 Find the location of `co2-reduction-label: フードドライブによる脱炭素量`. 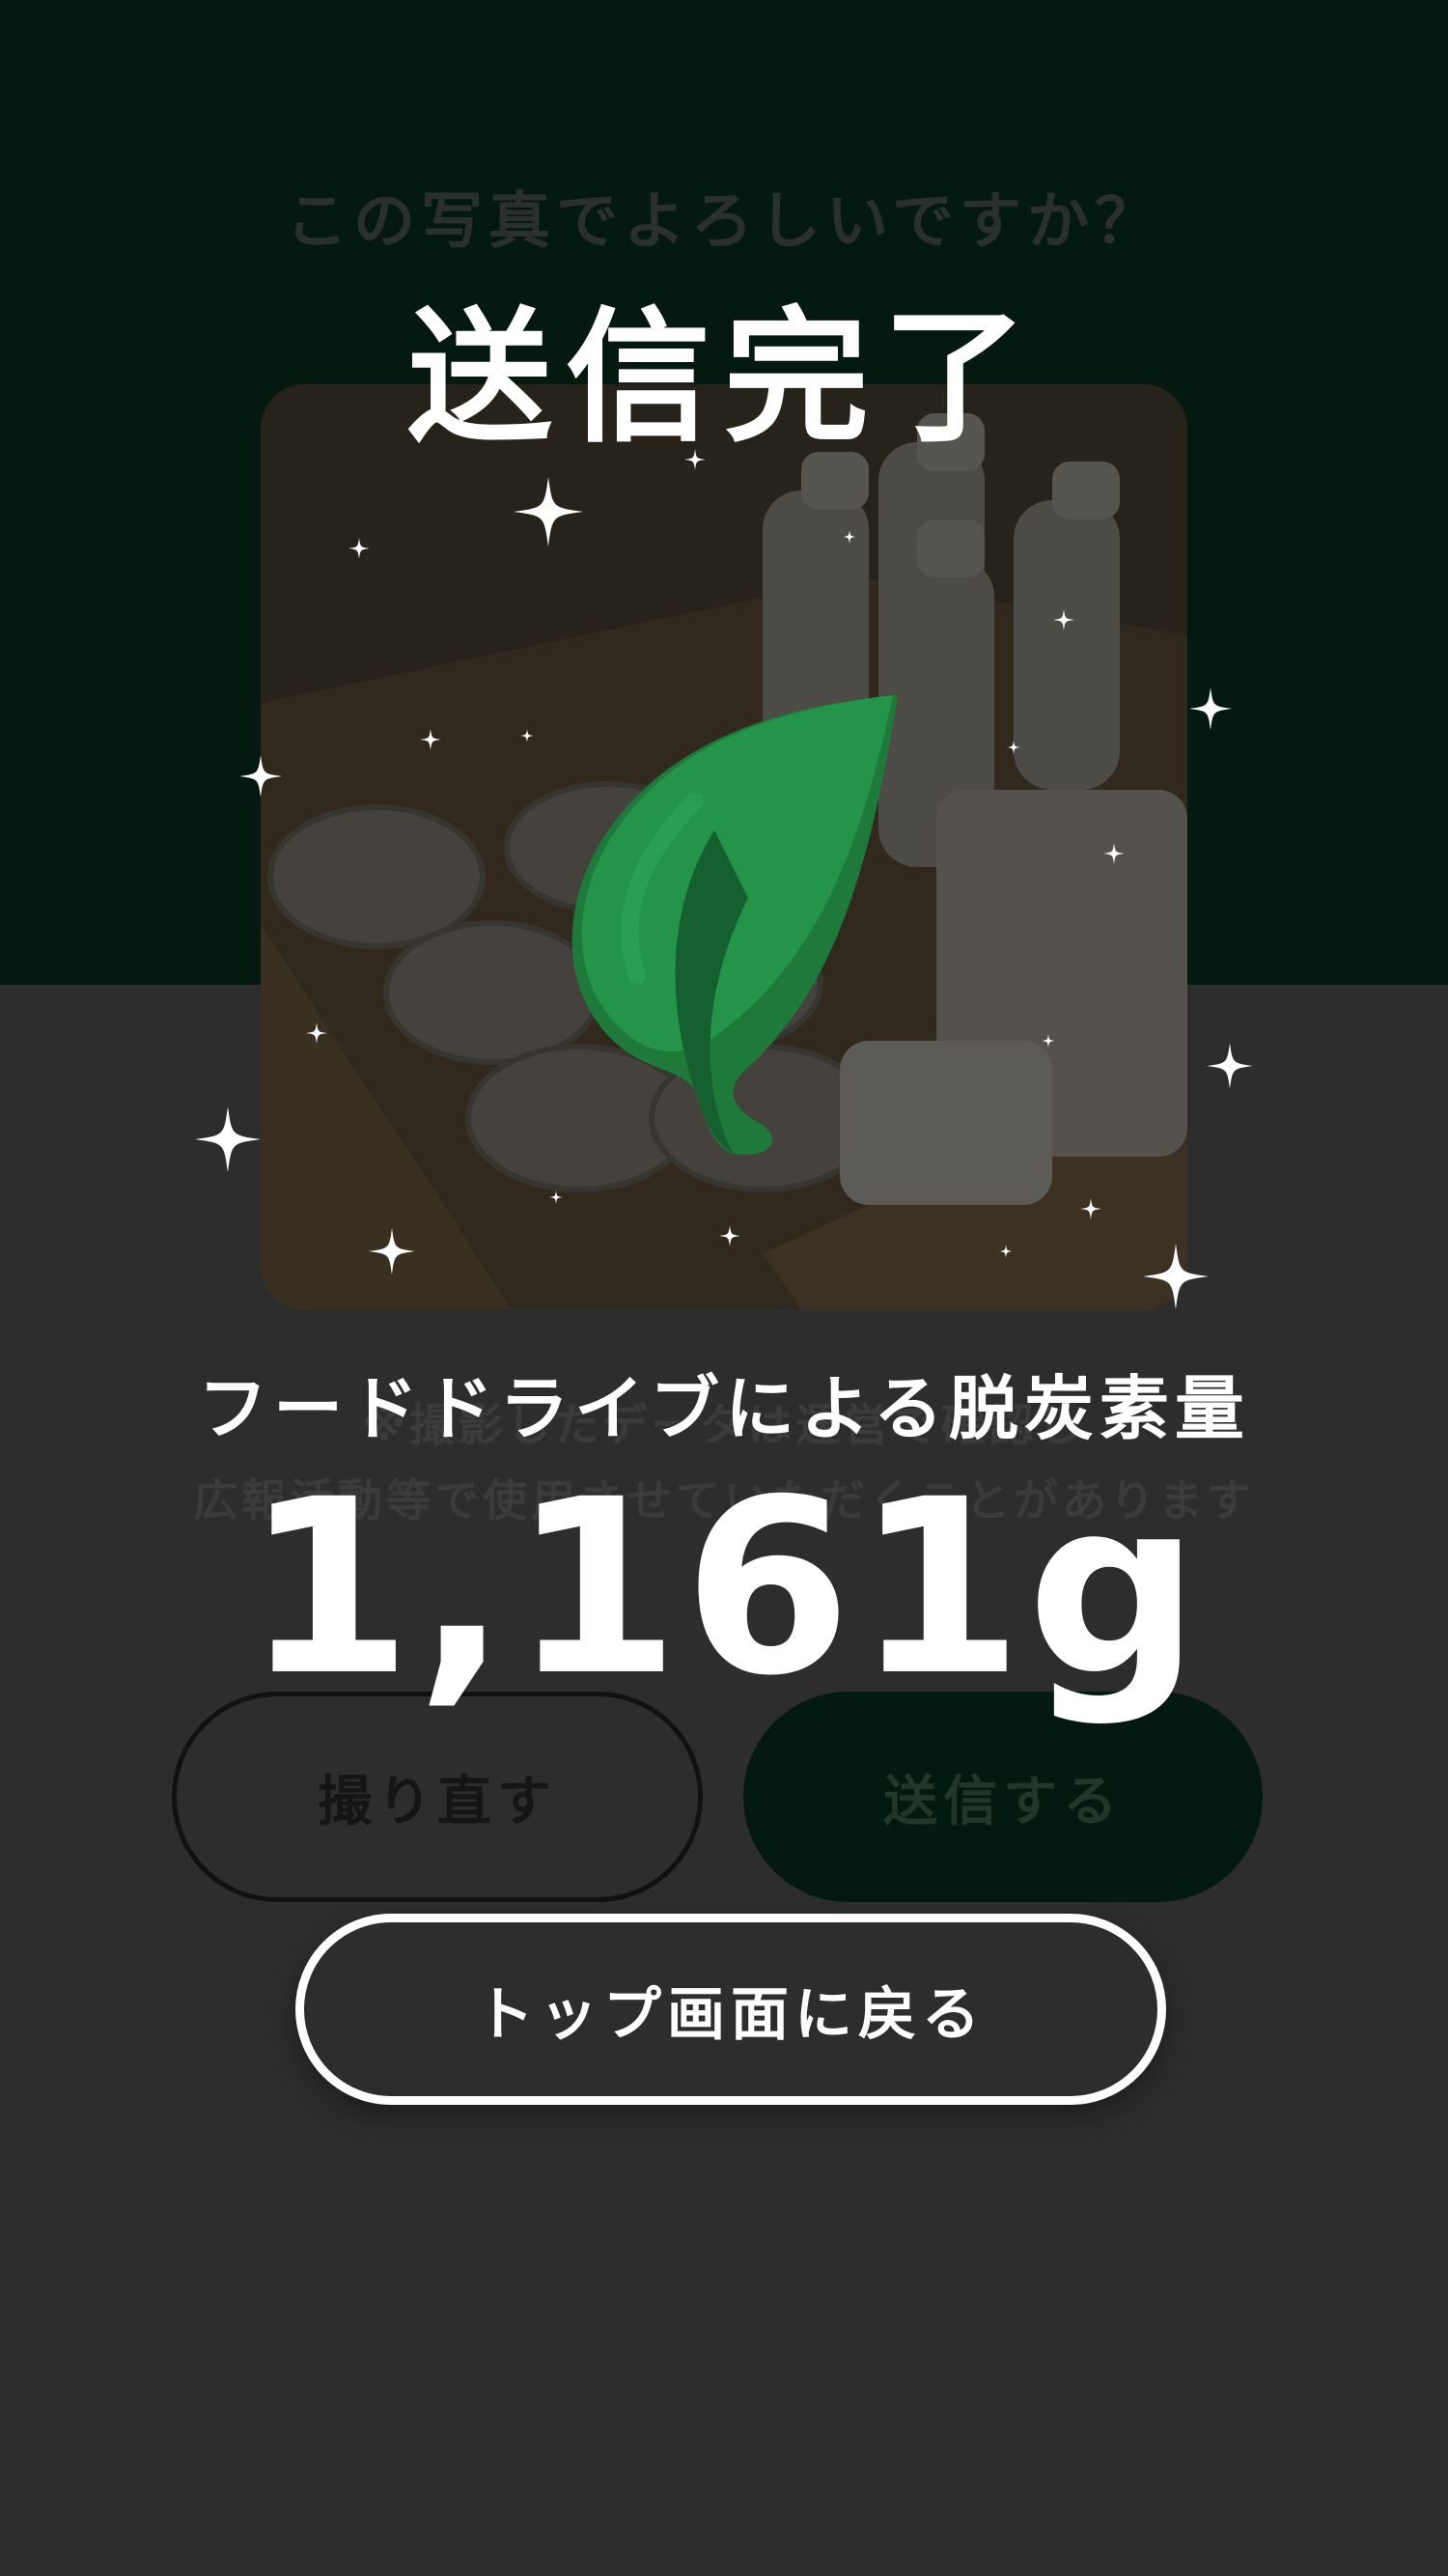

co2-reduction-label: フードドライブによる脱炭素量 is located at coordinates (724, 1409).